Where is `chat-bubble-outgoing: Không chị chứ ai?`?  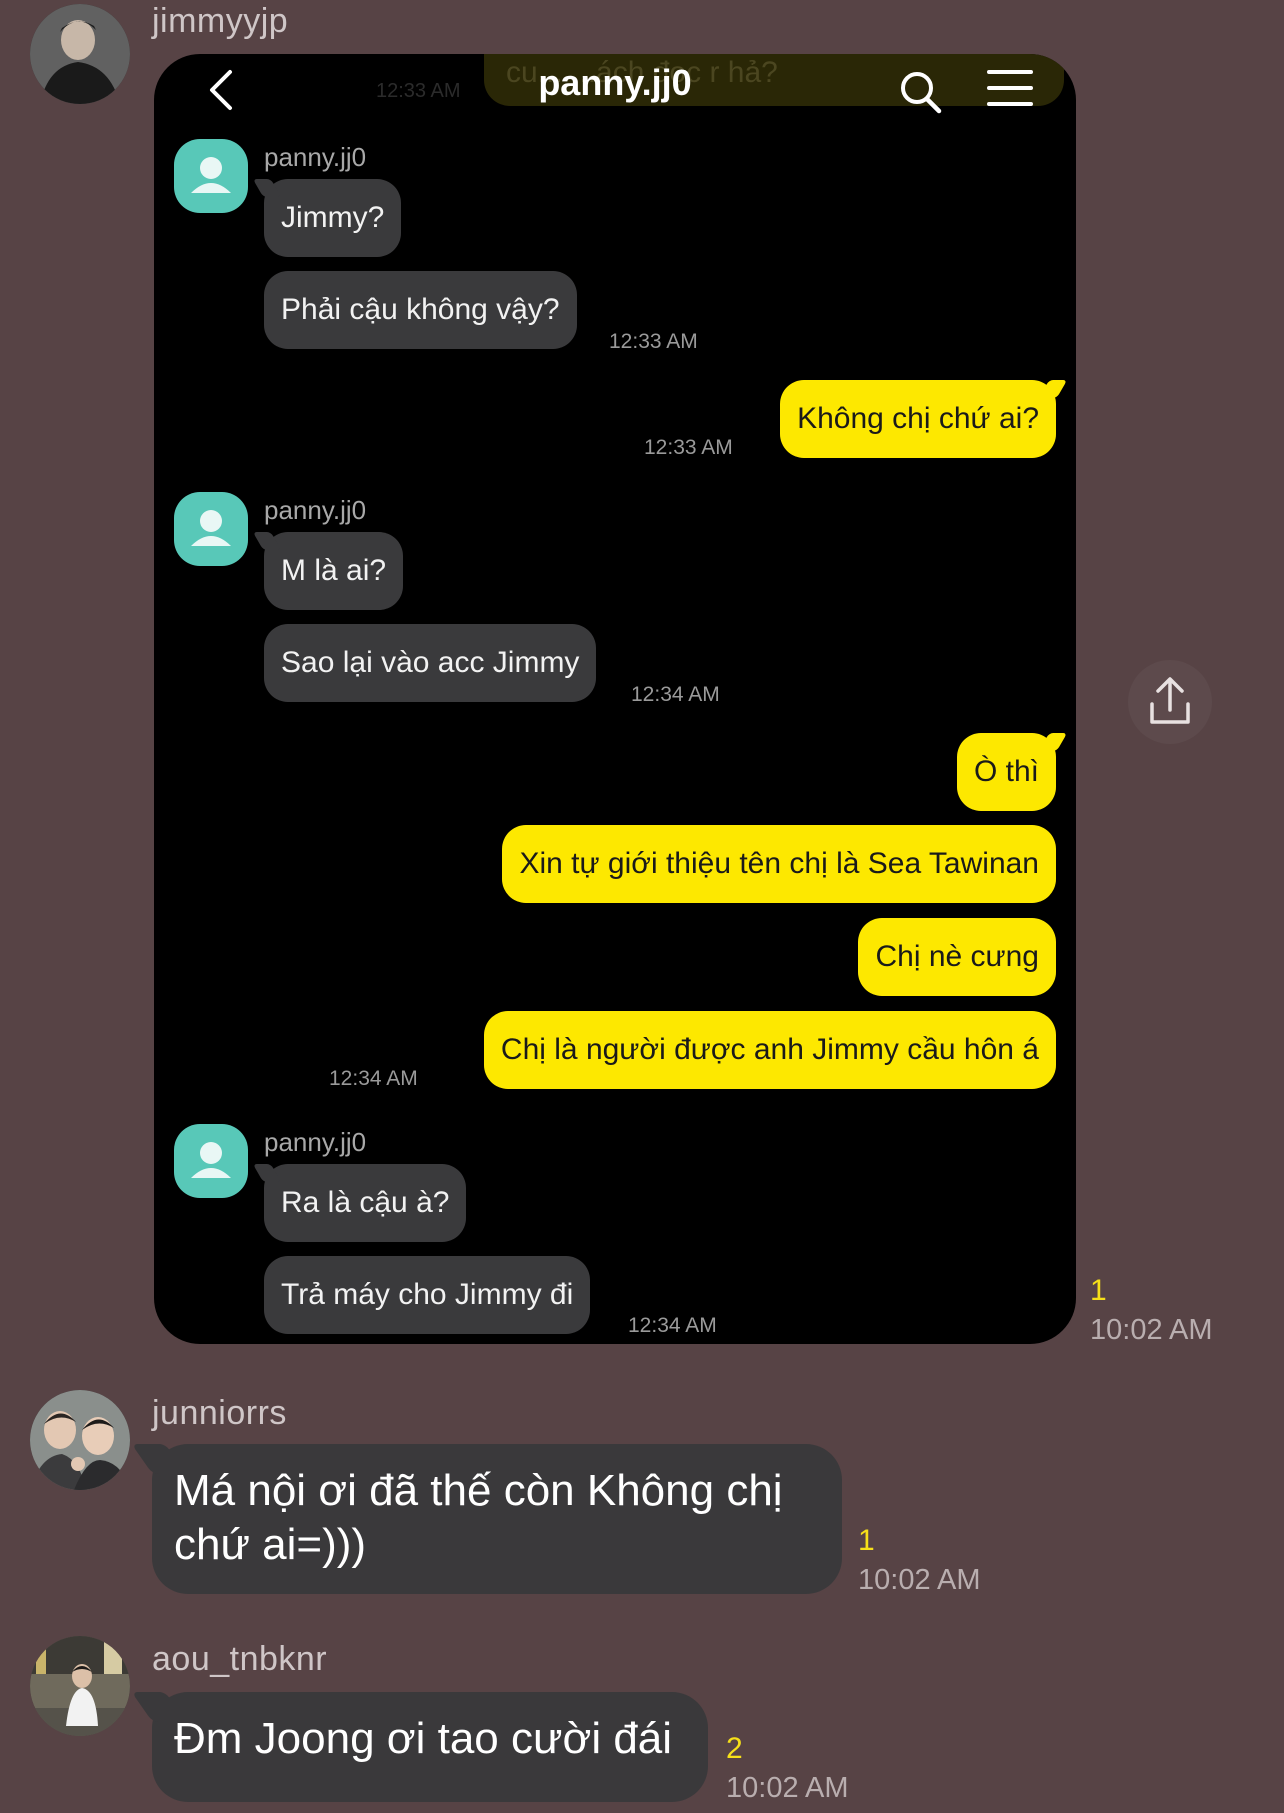 chat-bubble-outgoing: Không chị chứ ai? is located at coordinates (918, 419).